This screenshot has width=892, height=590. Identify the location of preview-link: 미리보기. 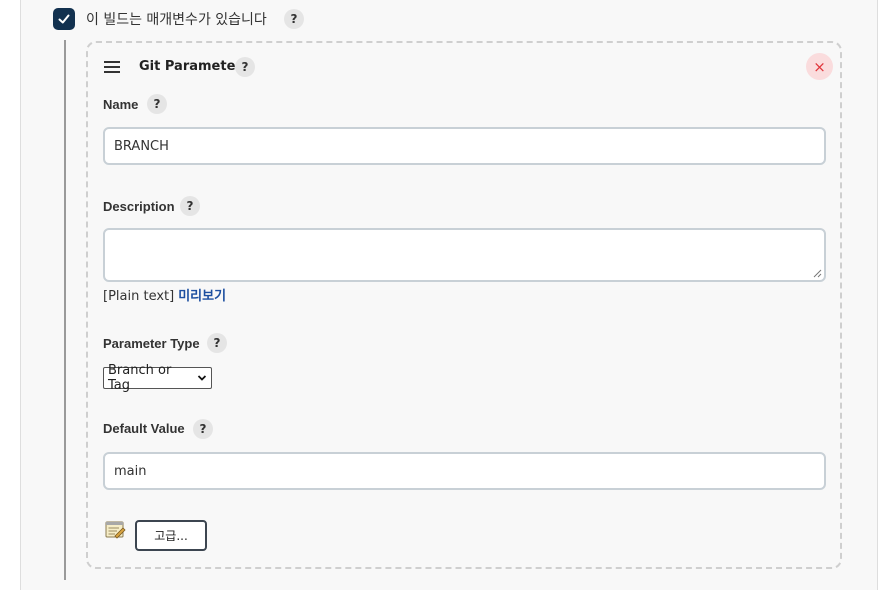
(202, 296).